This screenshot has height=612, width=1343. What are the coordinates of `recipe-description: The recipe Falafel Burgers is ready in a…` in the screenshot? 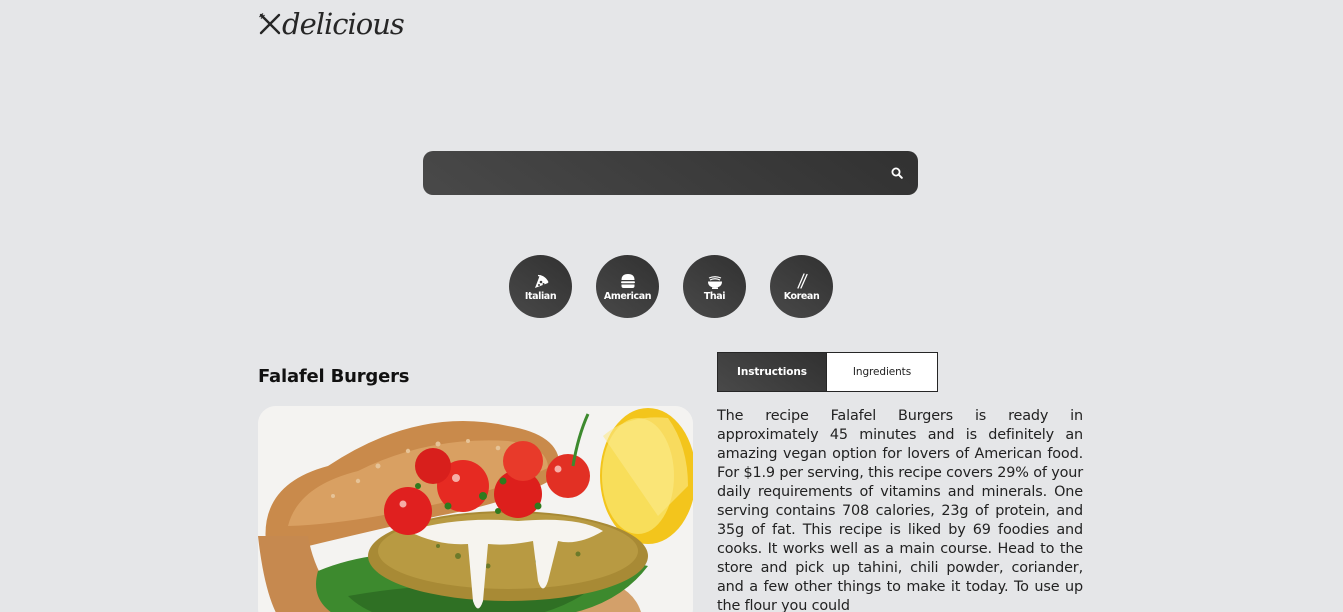 It's located at (900, 510).